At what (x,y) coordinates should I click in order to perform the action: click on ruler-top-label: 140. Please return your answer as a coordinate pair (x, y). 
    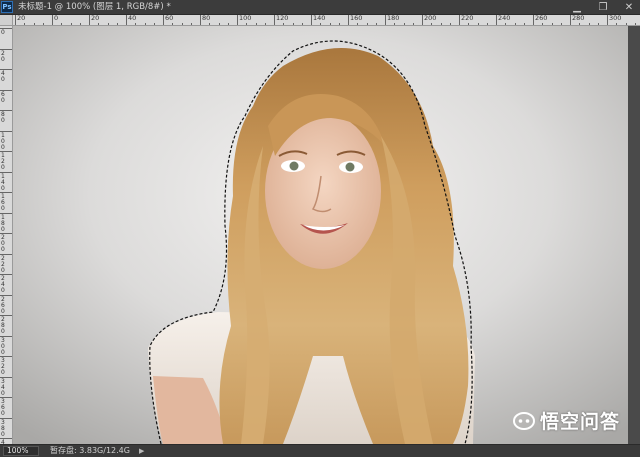
    Looking at the image, I should click on (319, 18).